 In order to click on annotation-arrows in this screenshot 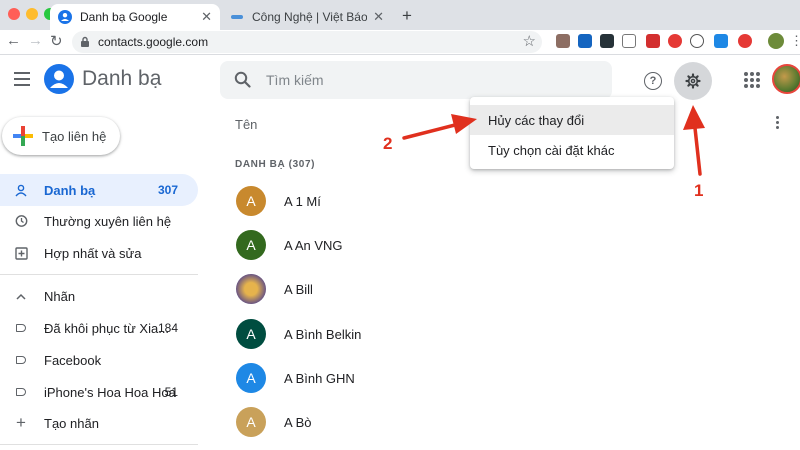, I will do `click(553, 140)`.